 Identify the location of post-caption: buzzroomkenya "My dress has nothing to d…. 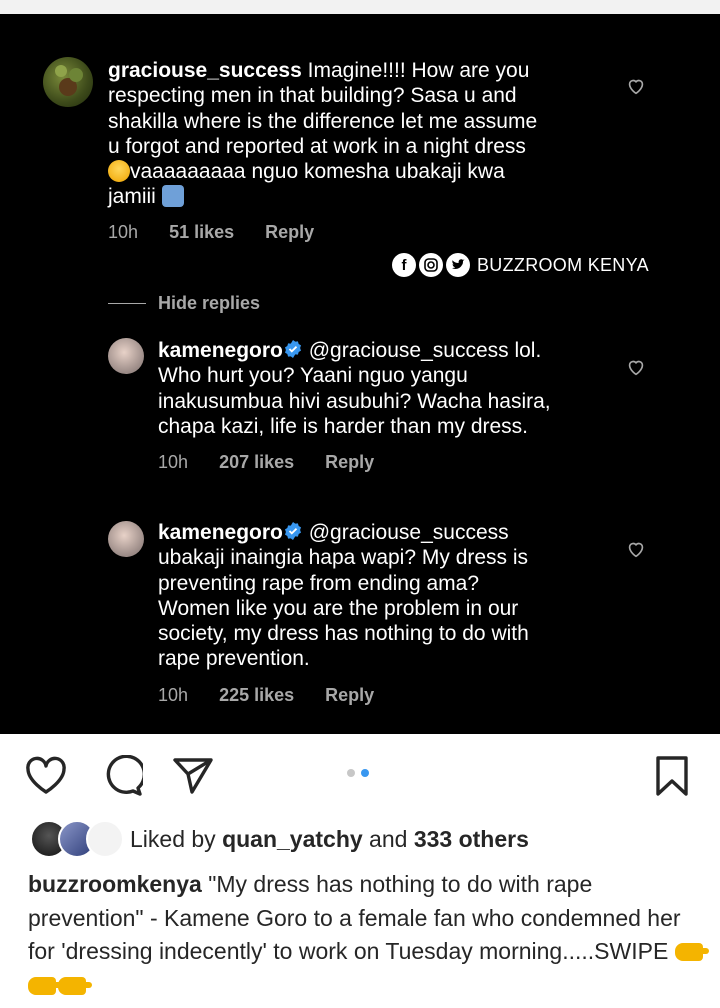
(368, 935).